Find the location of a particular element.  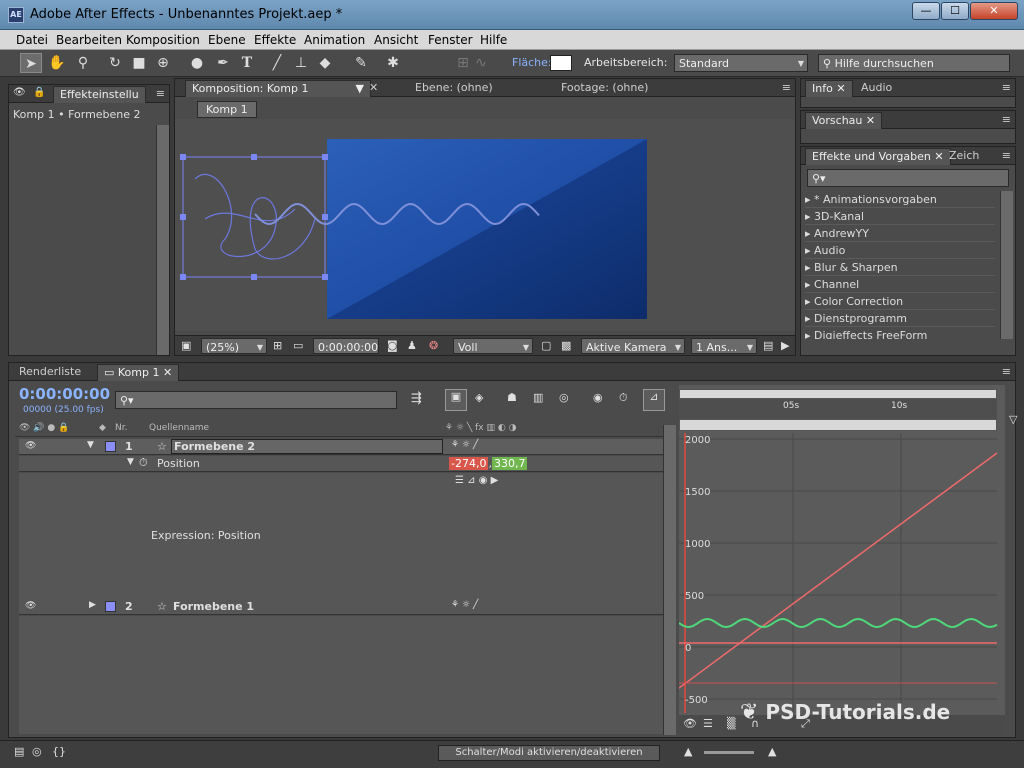

auto-keyframe-icon: ⏱ is located at coordinates (623, 398).